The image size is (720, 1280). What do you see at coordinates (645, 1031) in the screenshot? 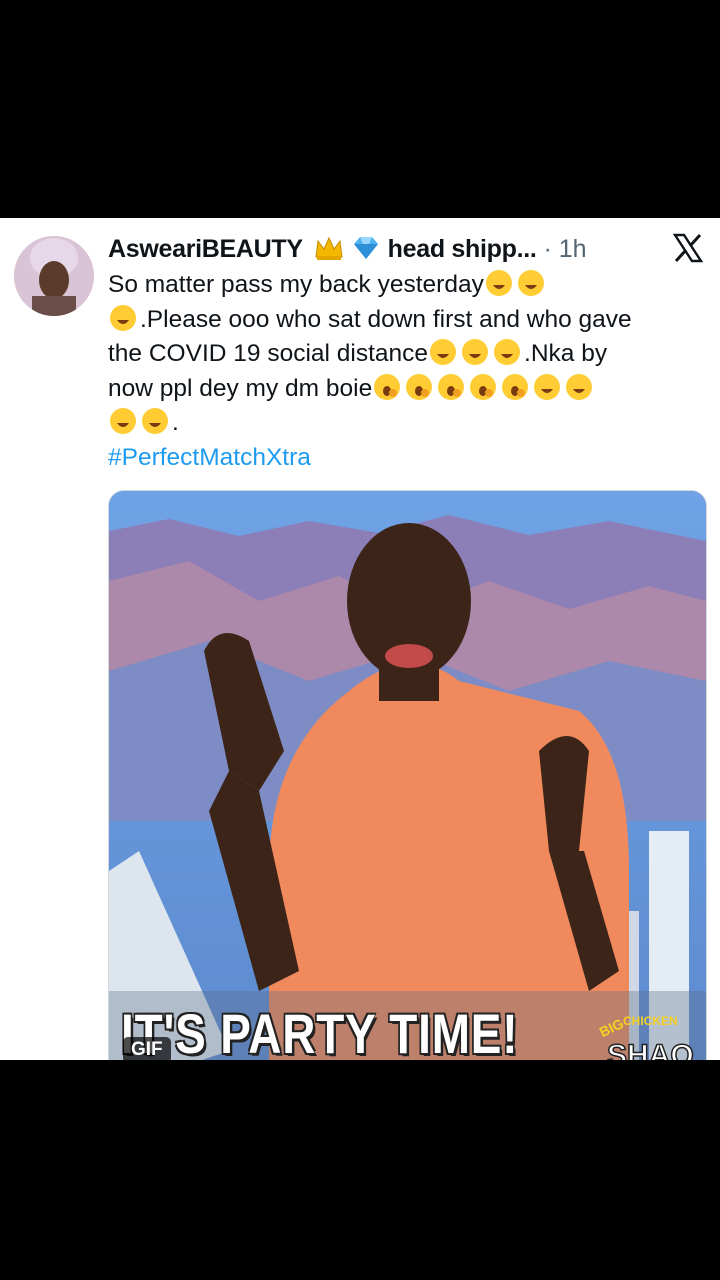
I see `big-chicken-shaq-logo: BIG CHICKEN SHAQ` at bounding box center [645, 1031].